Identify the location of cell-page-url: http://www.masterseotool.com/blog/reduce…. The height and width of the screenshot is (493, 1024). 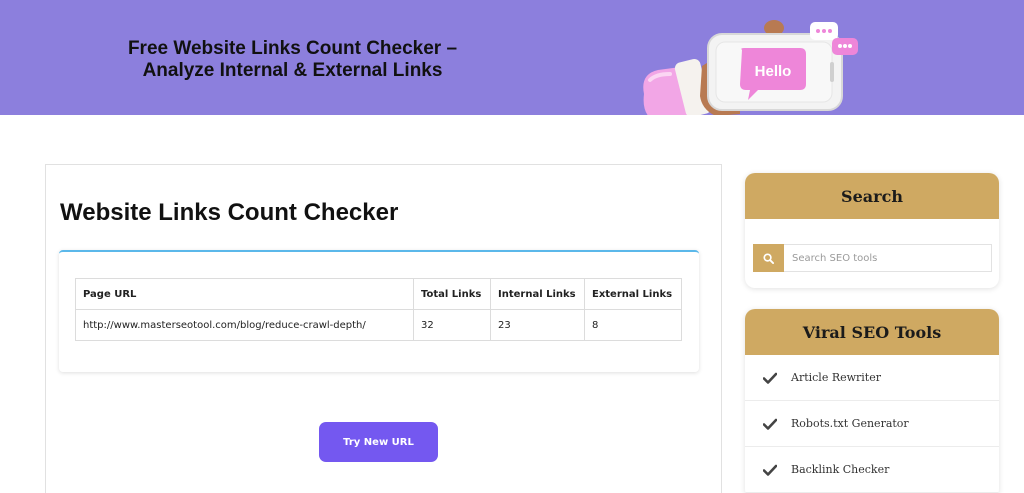
(244, 325).